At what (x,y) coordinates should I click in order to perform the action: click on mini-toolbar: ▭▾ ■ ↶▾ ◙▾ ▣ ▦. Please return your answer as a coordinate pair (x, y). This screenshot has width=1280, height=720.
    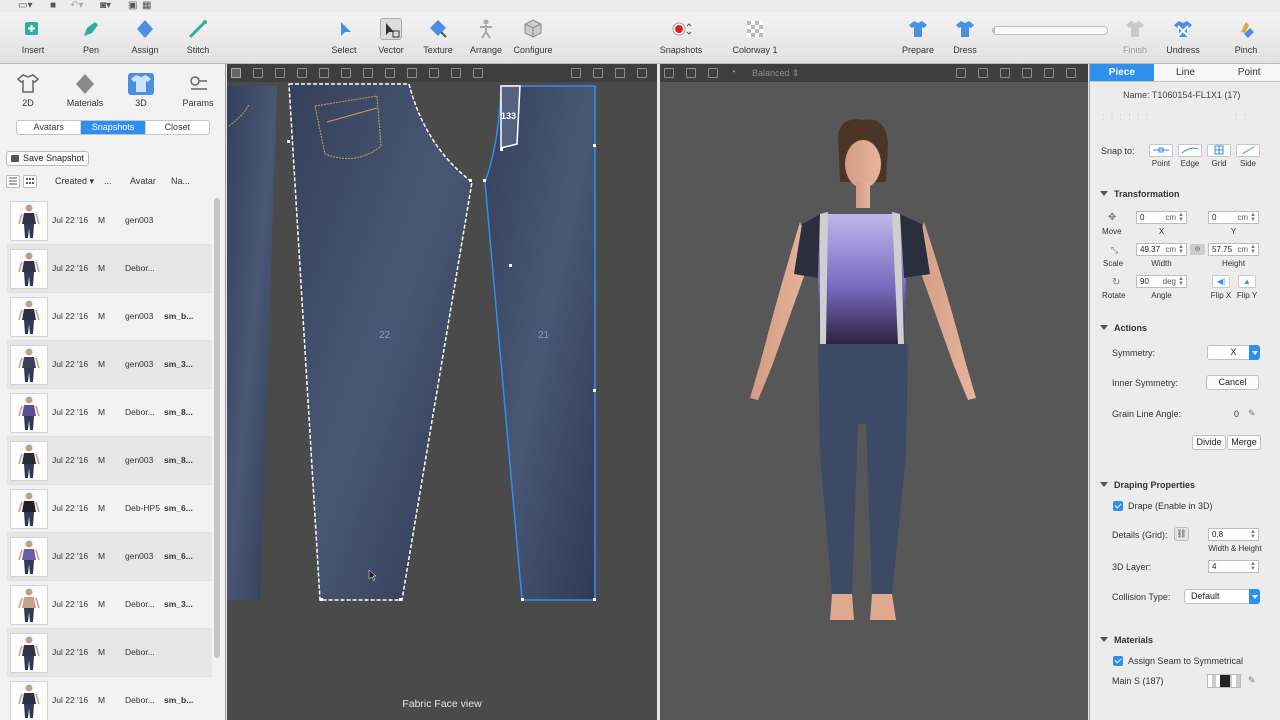
    Looking at the image, I should click on (640, 6).